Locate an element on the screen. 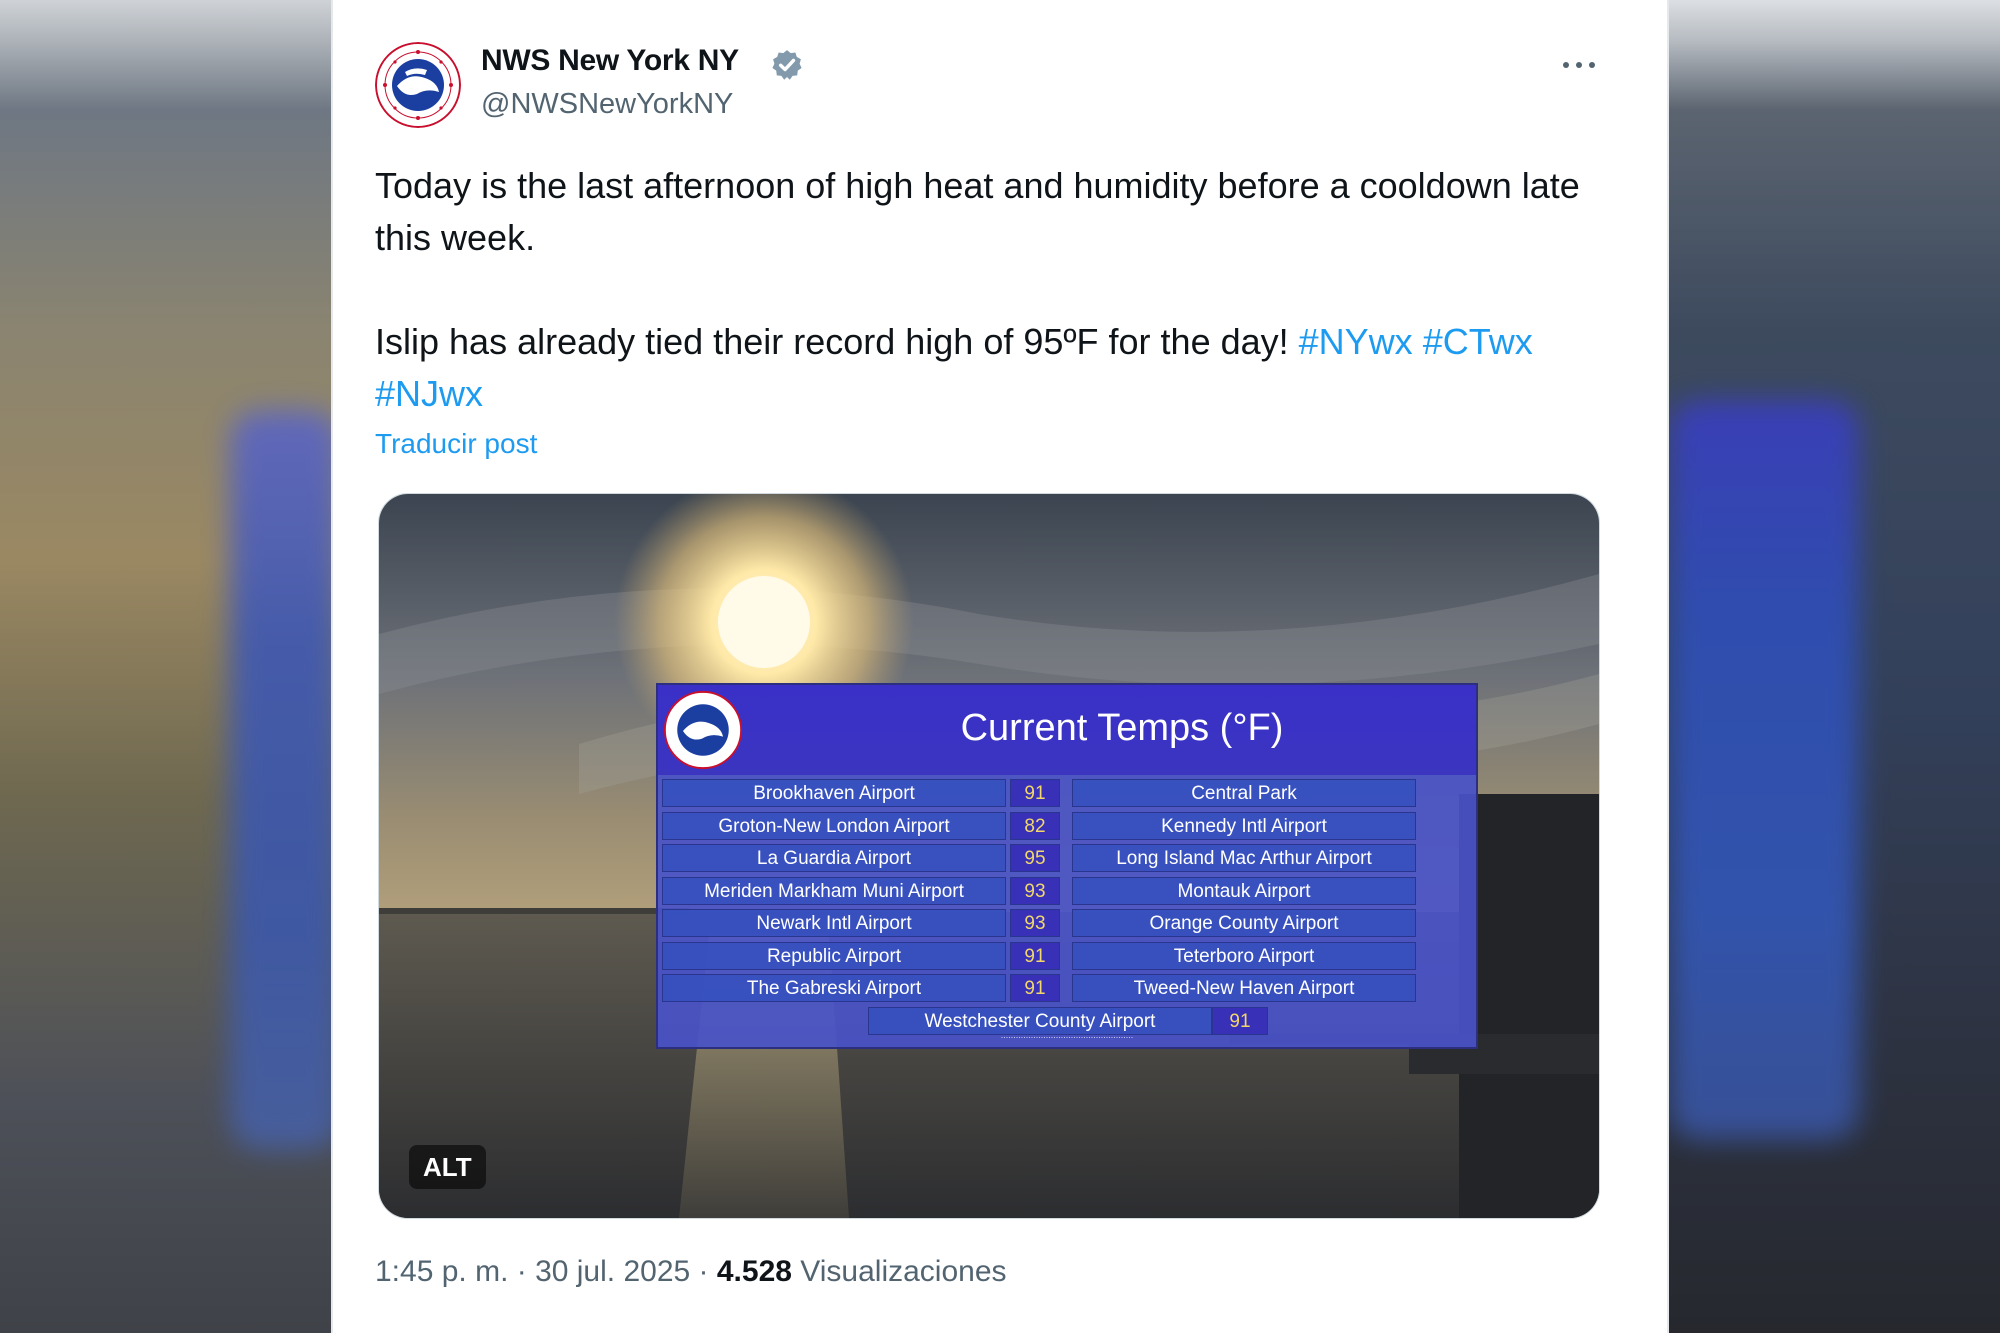 The width and height of the screenshot is (2000, 1333). views-count: 4.528 is located at coordinates (754, 1271).